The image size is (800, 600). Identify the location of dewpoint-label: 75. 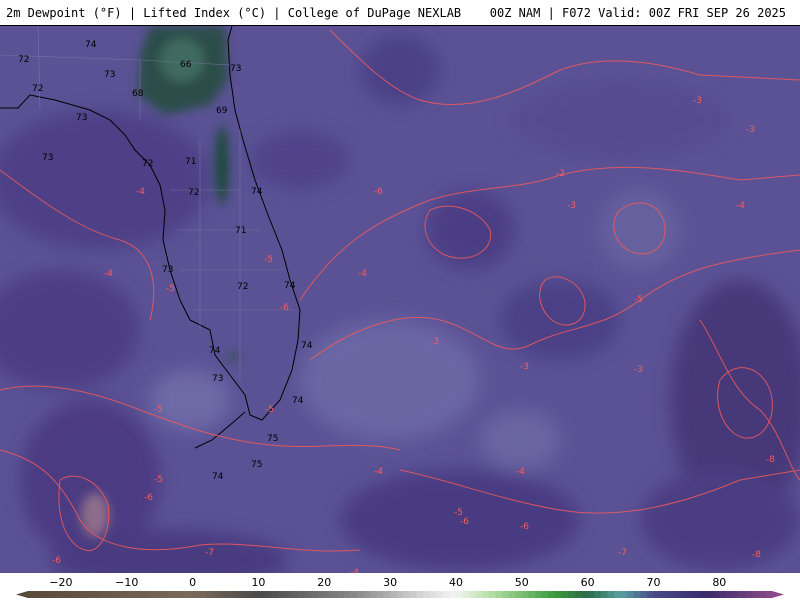
(256, 465).